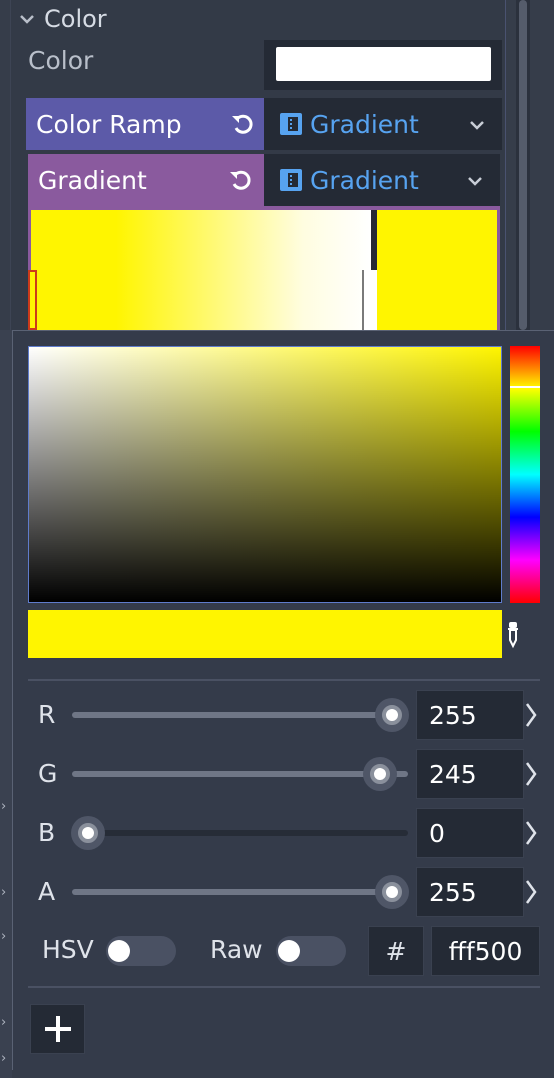 The image size is (554, 1078). Describe the element at coordinates (513, 635) in the screenshot. I see `eyedropper-icon` at that location.